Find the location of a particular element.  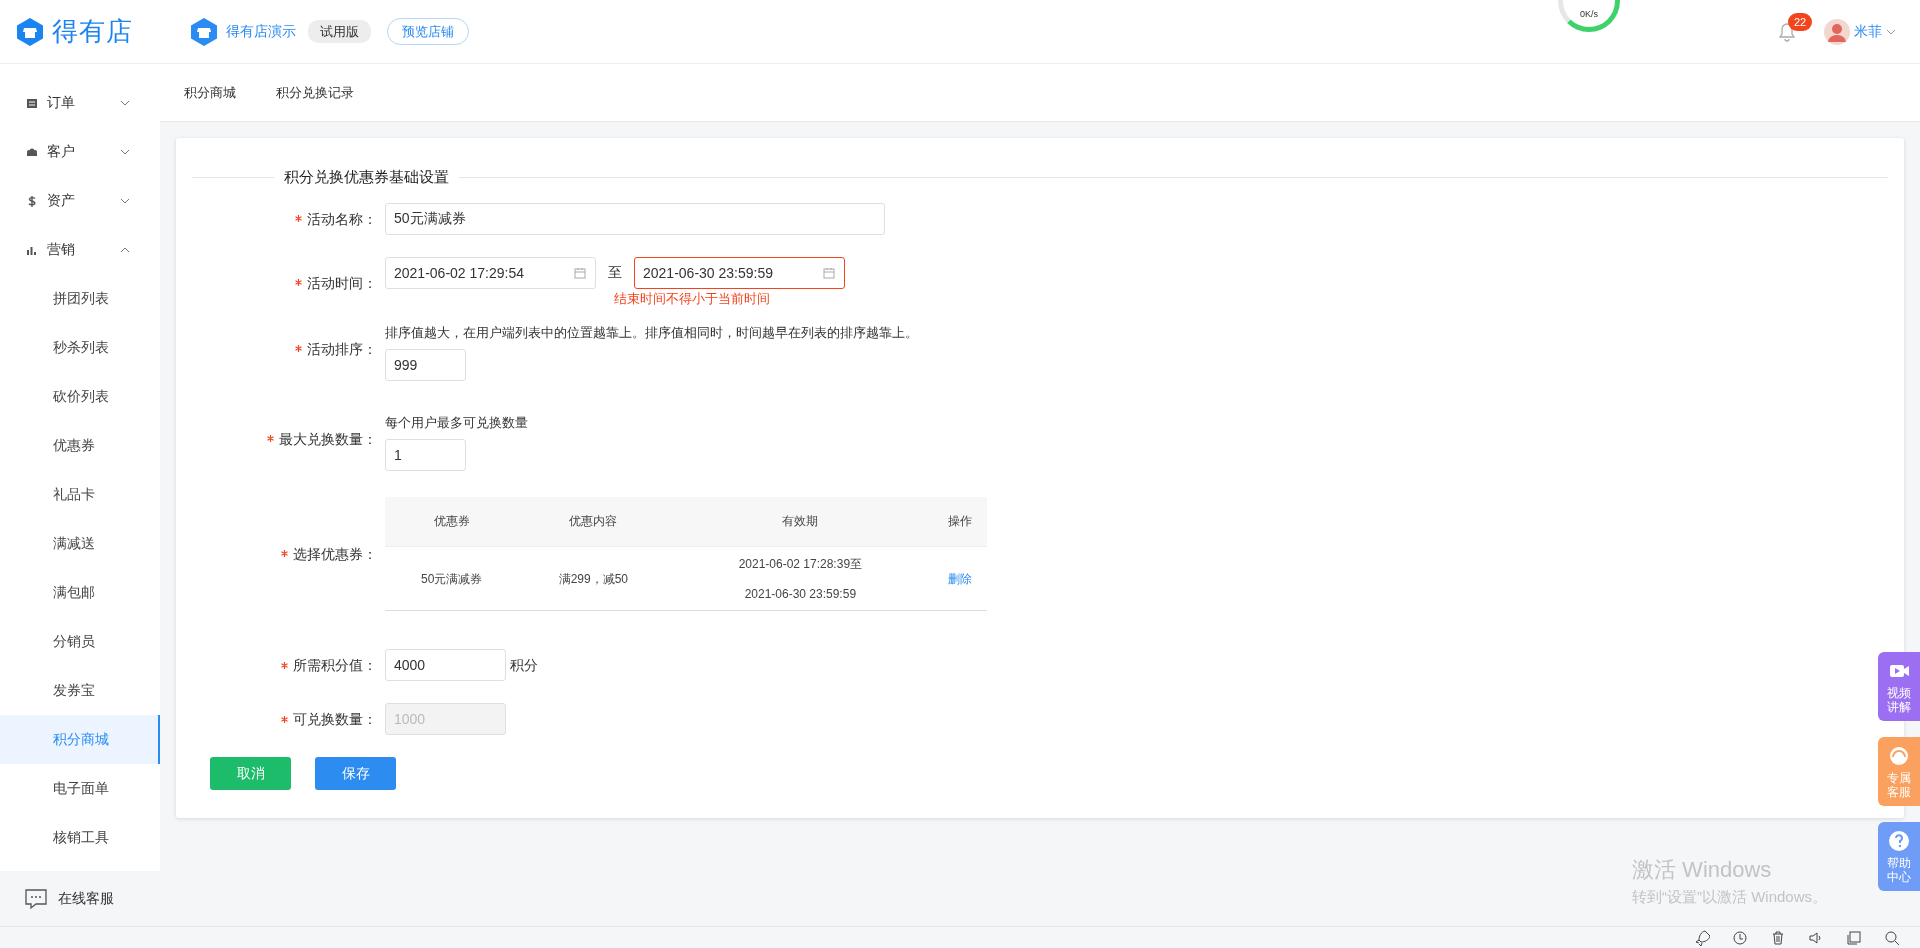

delete-link: 删除 is located at coordinates (959, 578).